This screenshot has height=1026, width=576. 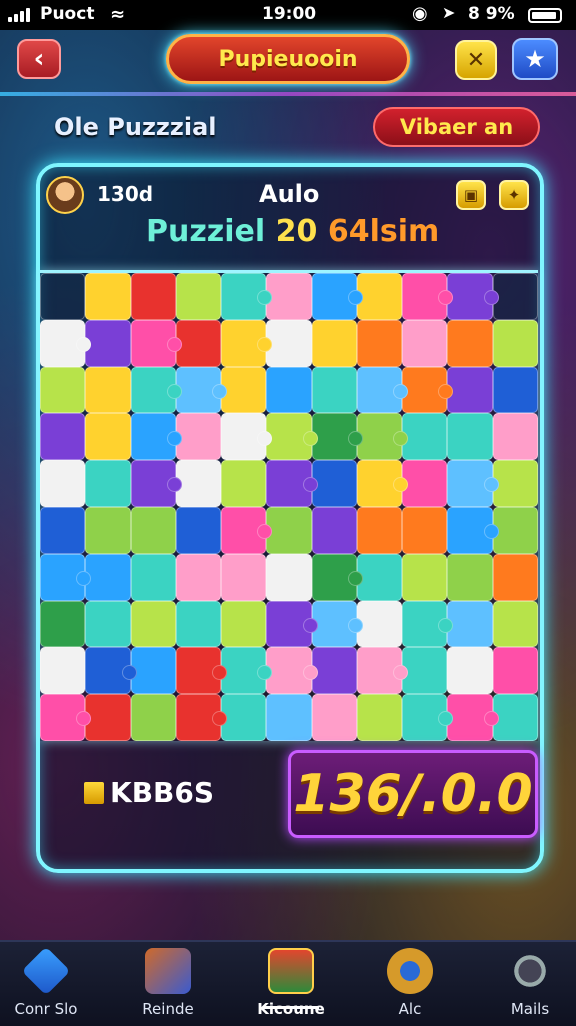 What do you see at coordinates (291, 983) in the screenshot?
I see `nav-item-3: Kicoune` at bounding box center [291, 983].